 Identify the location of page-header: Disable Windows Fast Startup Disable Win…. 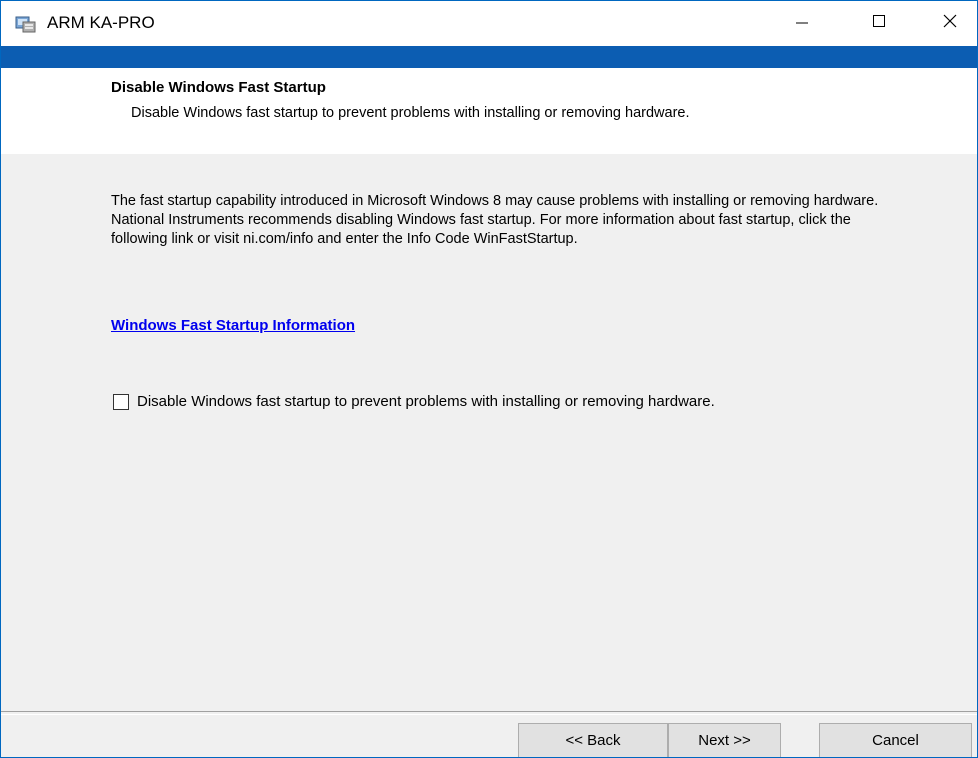
(489, 111).